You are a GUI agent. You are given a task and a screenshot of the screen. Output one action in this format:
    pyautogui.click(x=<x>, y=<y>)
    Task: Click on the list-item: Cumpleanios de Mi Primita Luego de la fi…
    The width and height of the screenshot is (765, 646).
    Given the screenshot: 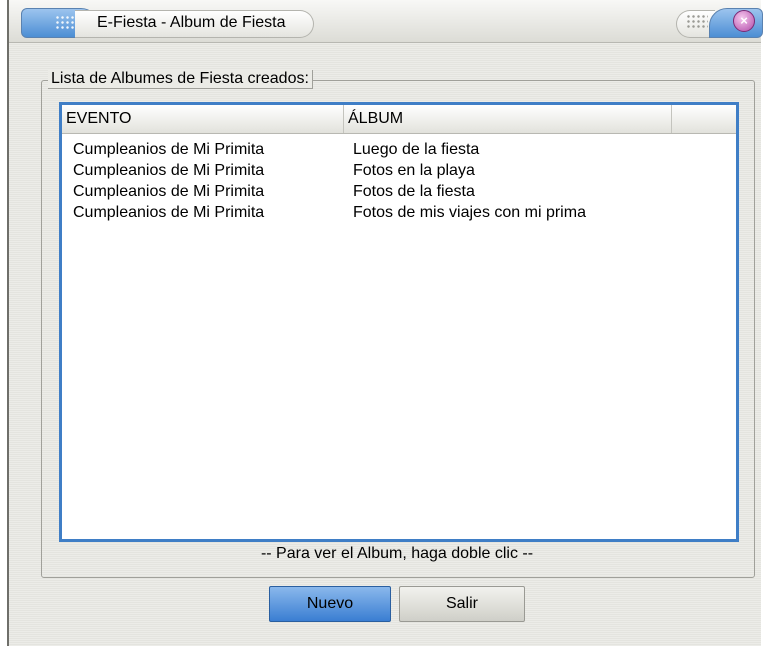 What is the action you would take?
    pyautogui.click(x=399, y=149)
    